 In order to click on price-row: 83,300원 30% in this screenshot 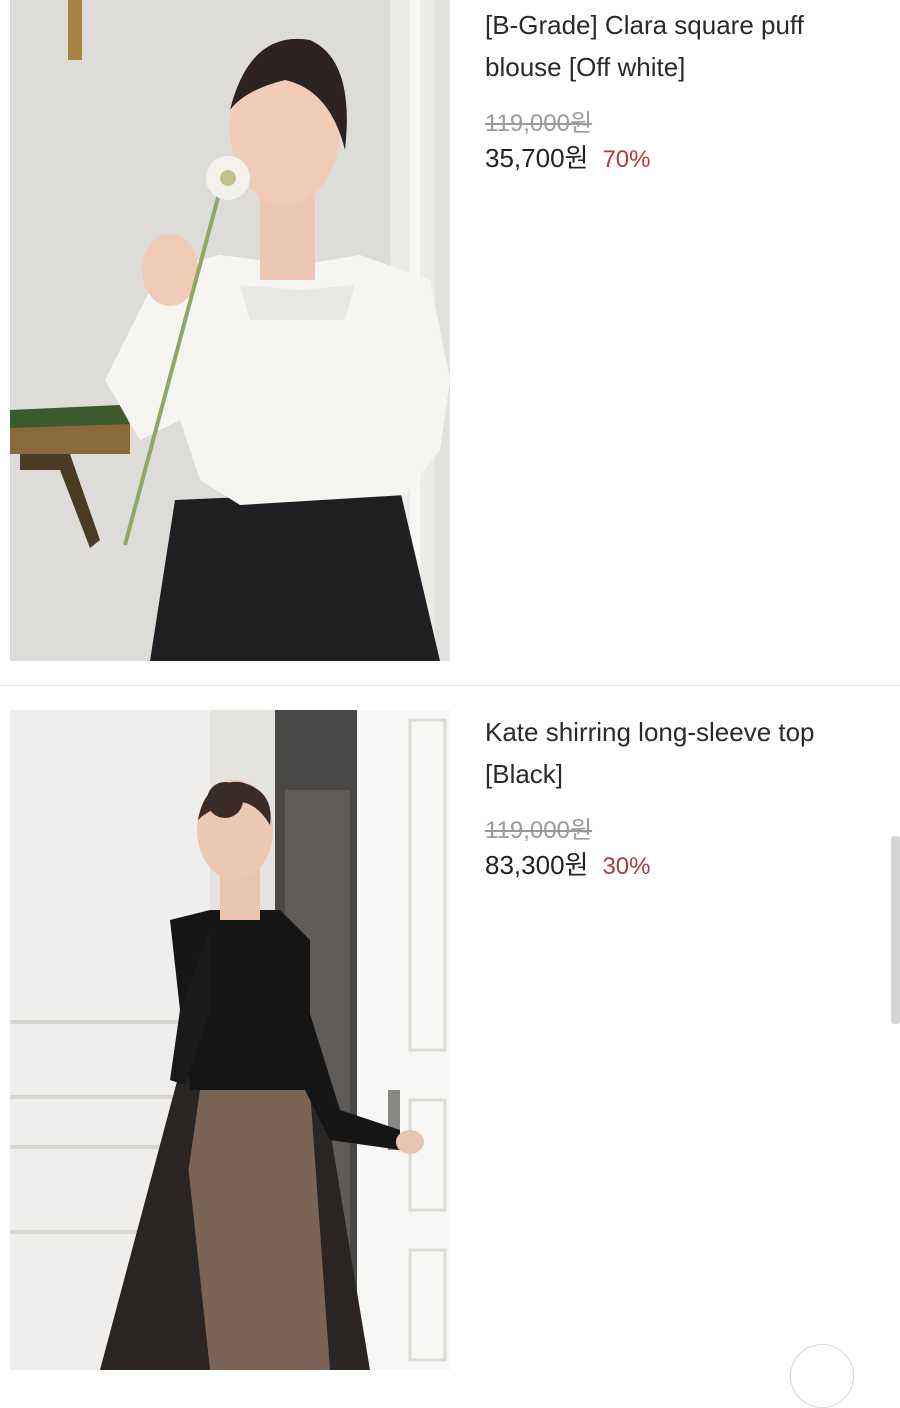, I will do `click(685, 866)`.